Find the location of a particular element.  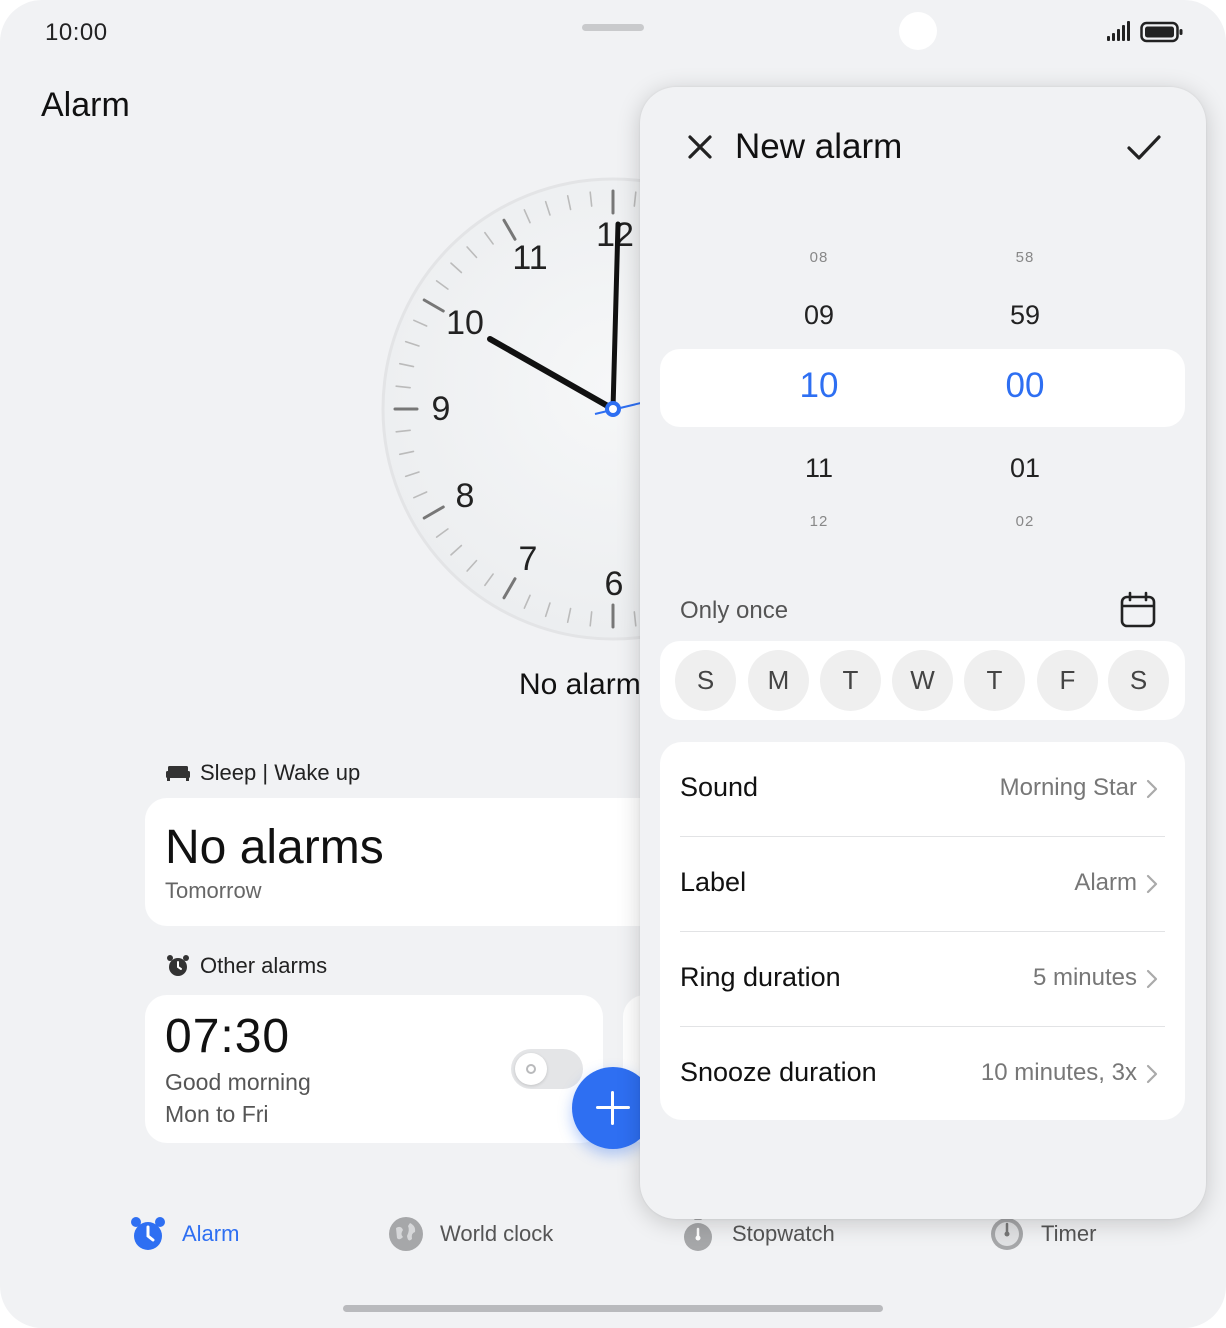

setting-label: Ring duration is located at coordinates (760, 977).